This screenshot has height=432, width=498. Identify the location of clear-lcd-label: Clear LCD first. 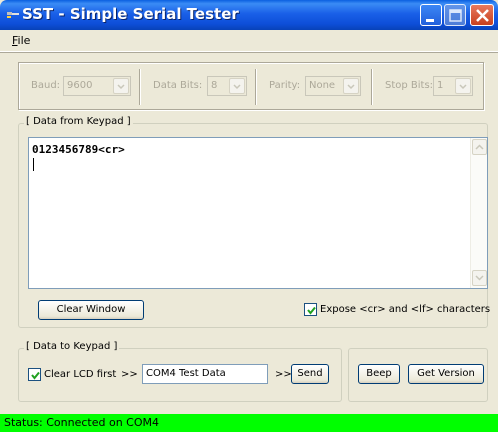
(80, 374).